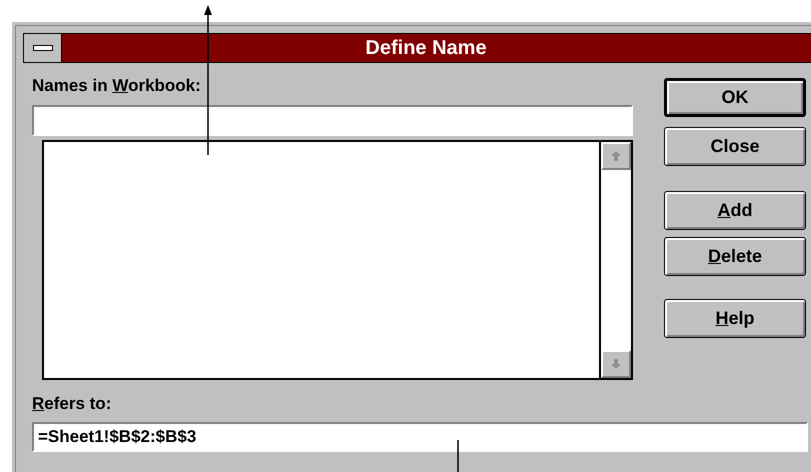  What do you see at coordinates (116, 86) in the screenshot?
I see `names-label: Names in Workbook:` at bounding box center [116, 86].